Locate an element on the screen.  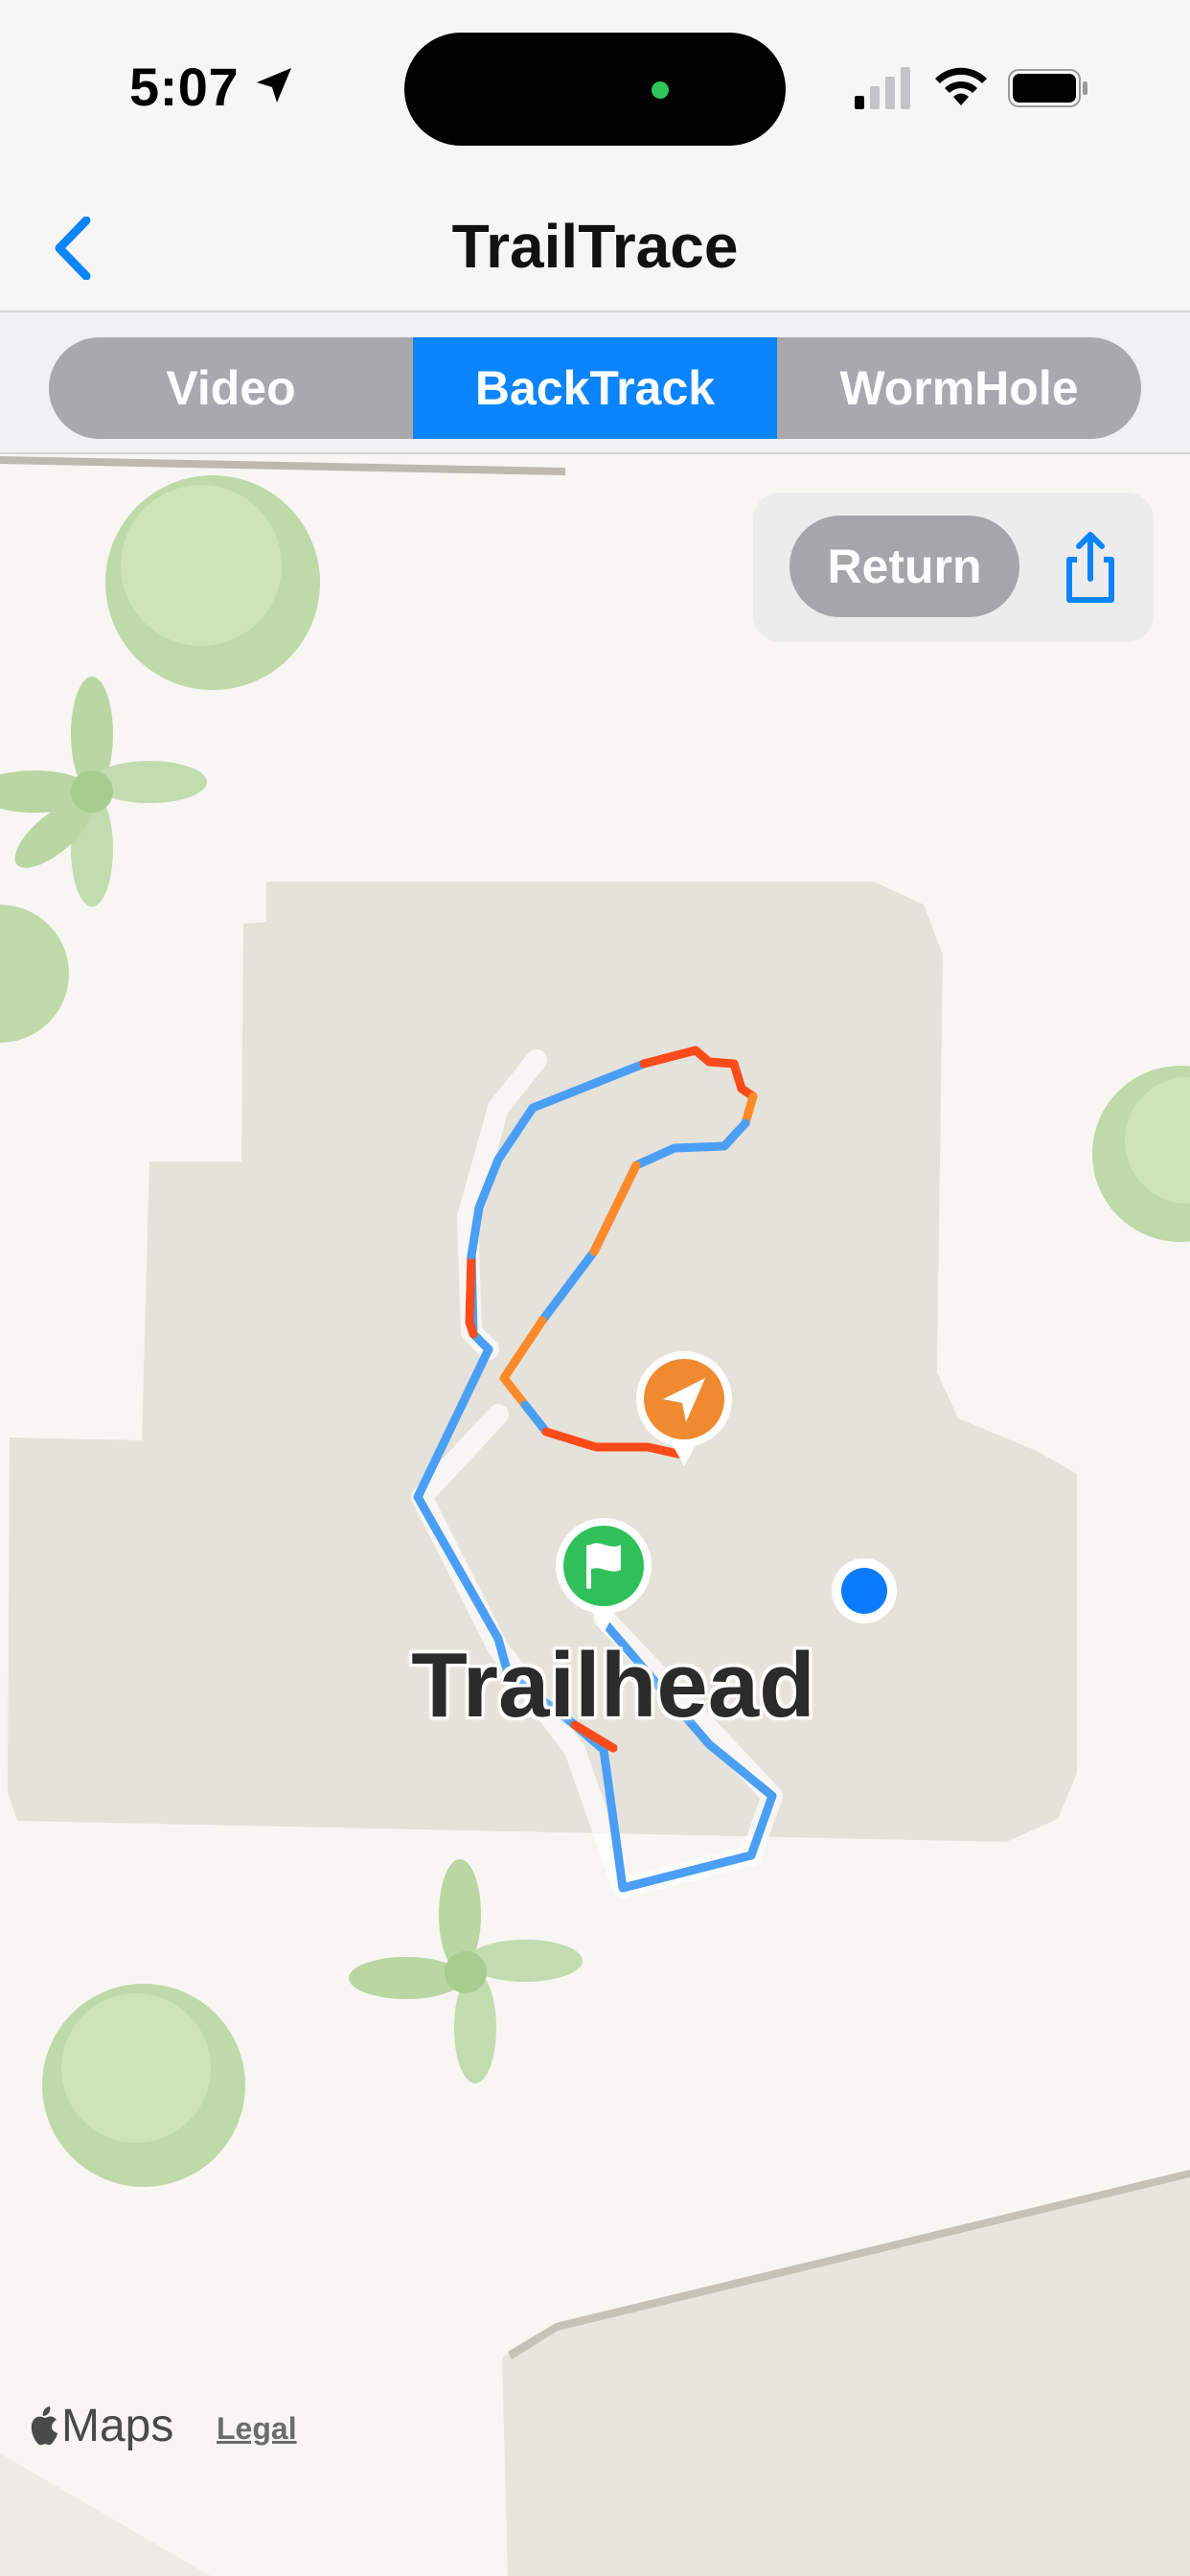
path-area is located at coordinates (105, 2514).